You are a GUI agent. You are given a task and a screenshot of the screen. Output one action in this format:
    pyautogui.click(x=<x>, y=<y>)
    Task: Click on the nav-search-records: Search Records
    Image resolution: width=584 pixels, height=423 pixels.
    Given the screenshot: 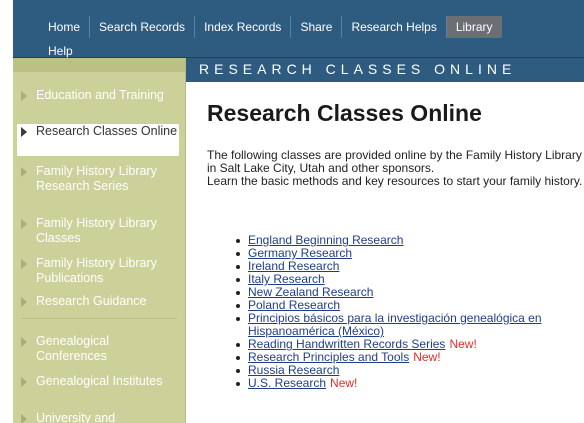 What is the action you would take?
    pyautogui.click(x=143, y=27)
    